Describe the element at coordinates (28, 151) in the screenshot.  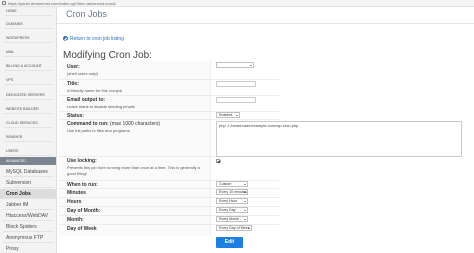
I see `sidebar-item-users: USERS` at that location.